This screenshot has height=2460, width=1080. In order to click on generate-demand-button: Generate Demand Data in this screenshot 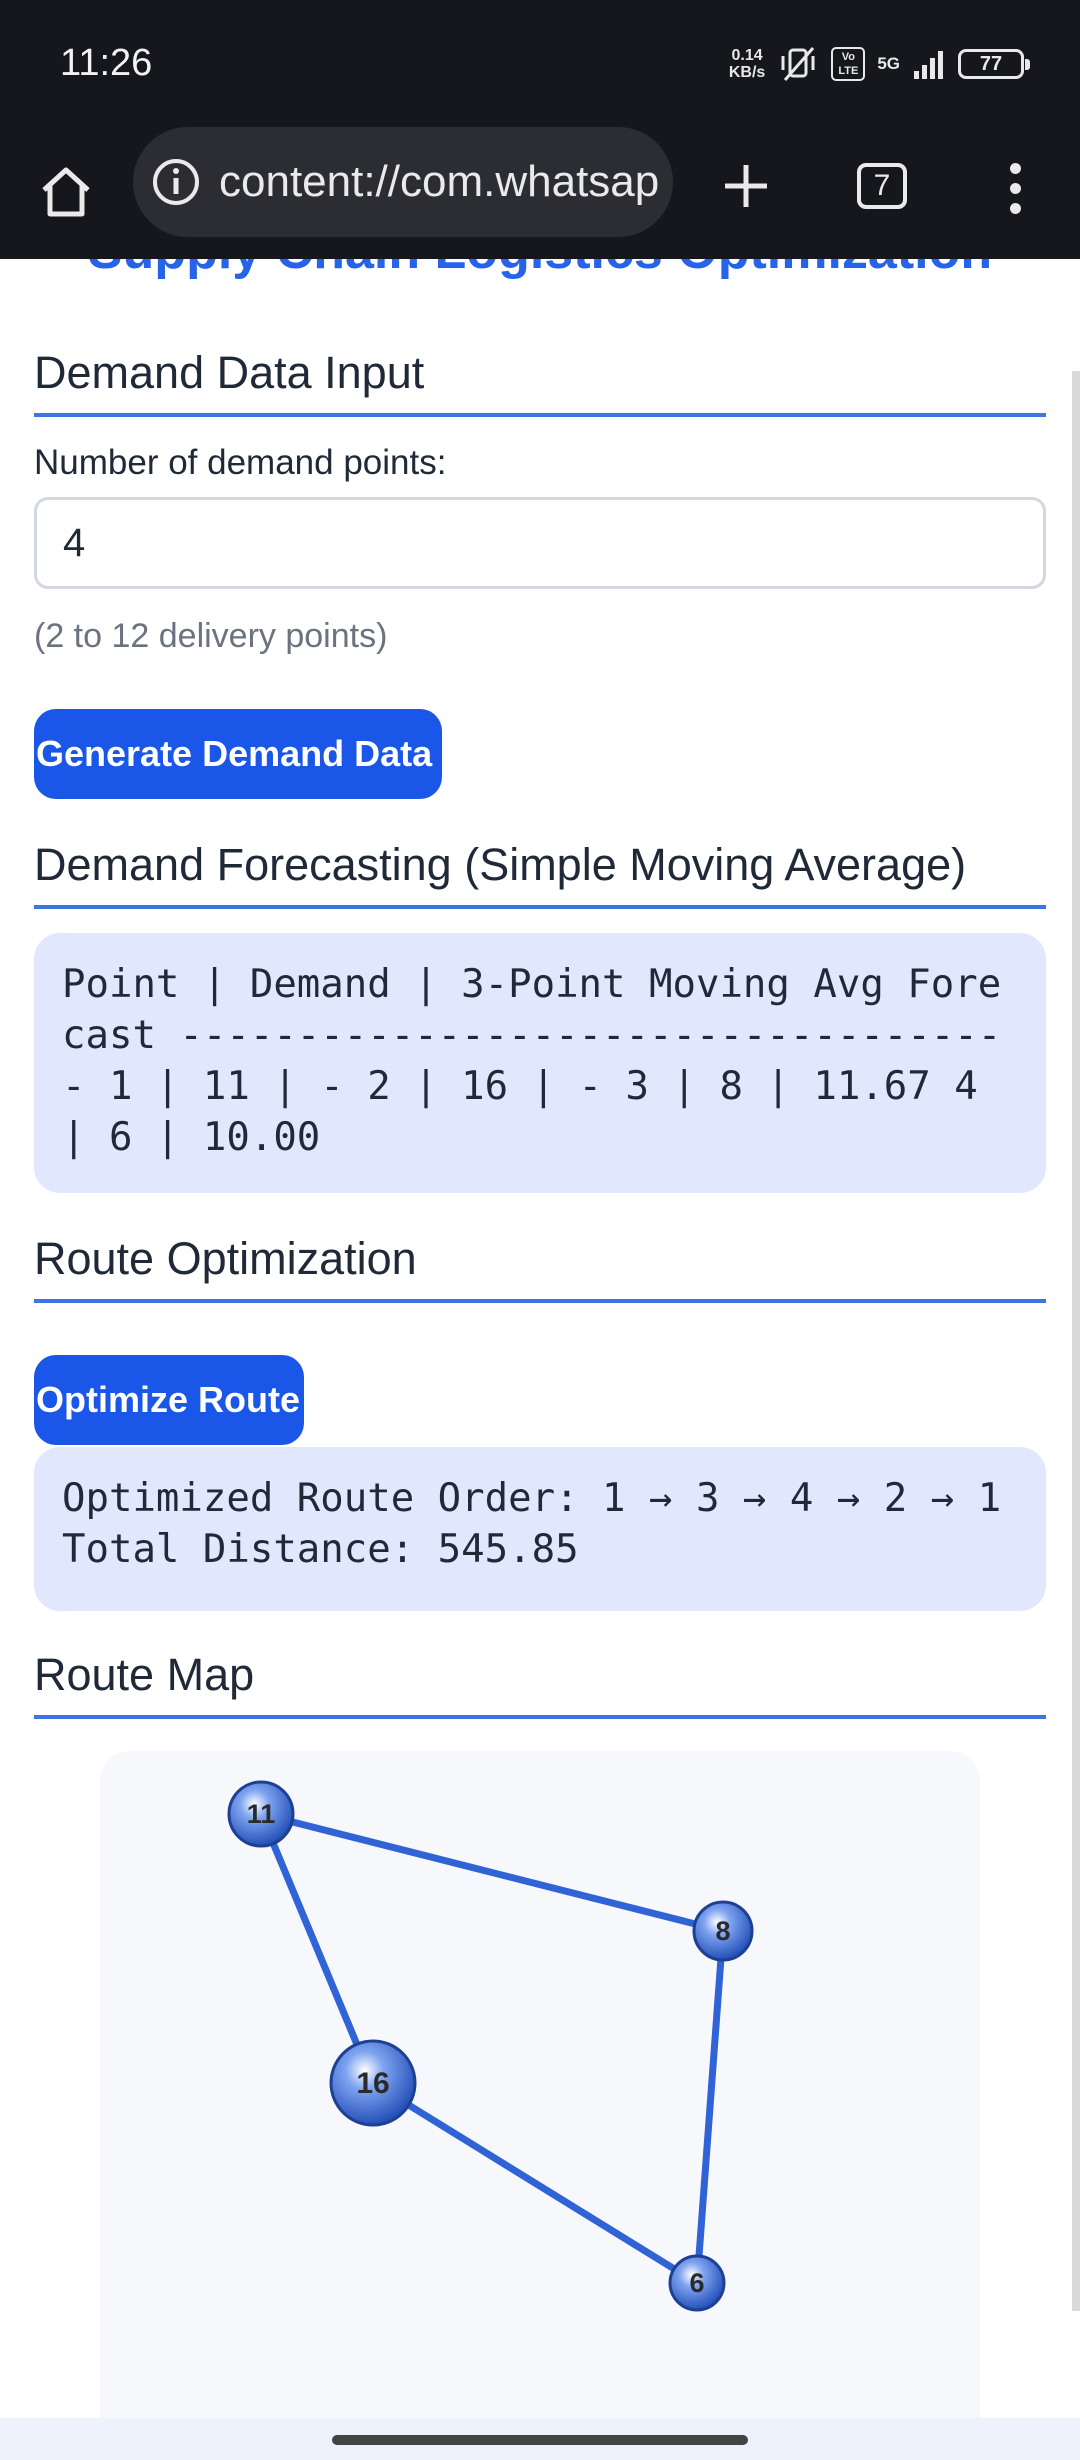, I will do `click(238, 754)`.